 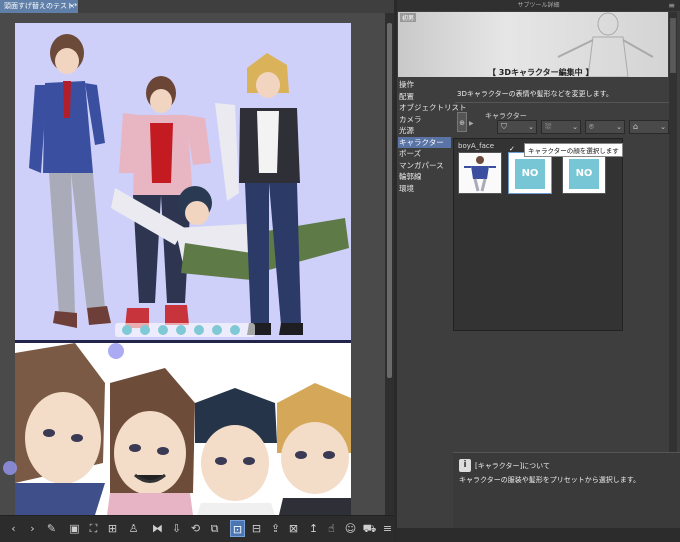 I want to click on character-select-button: ⊕, so click(x=462, y=122).